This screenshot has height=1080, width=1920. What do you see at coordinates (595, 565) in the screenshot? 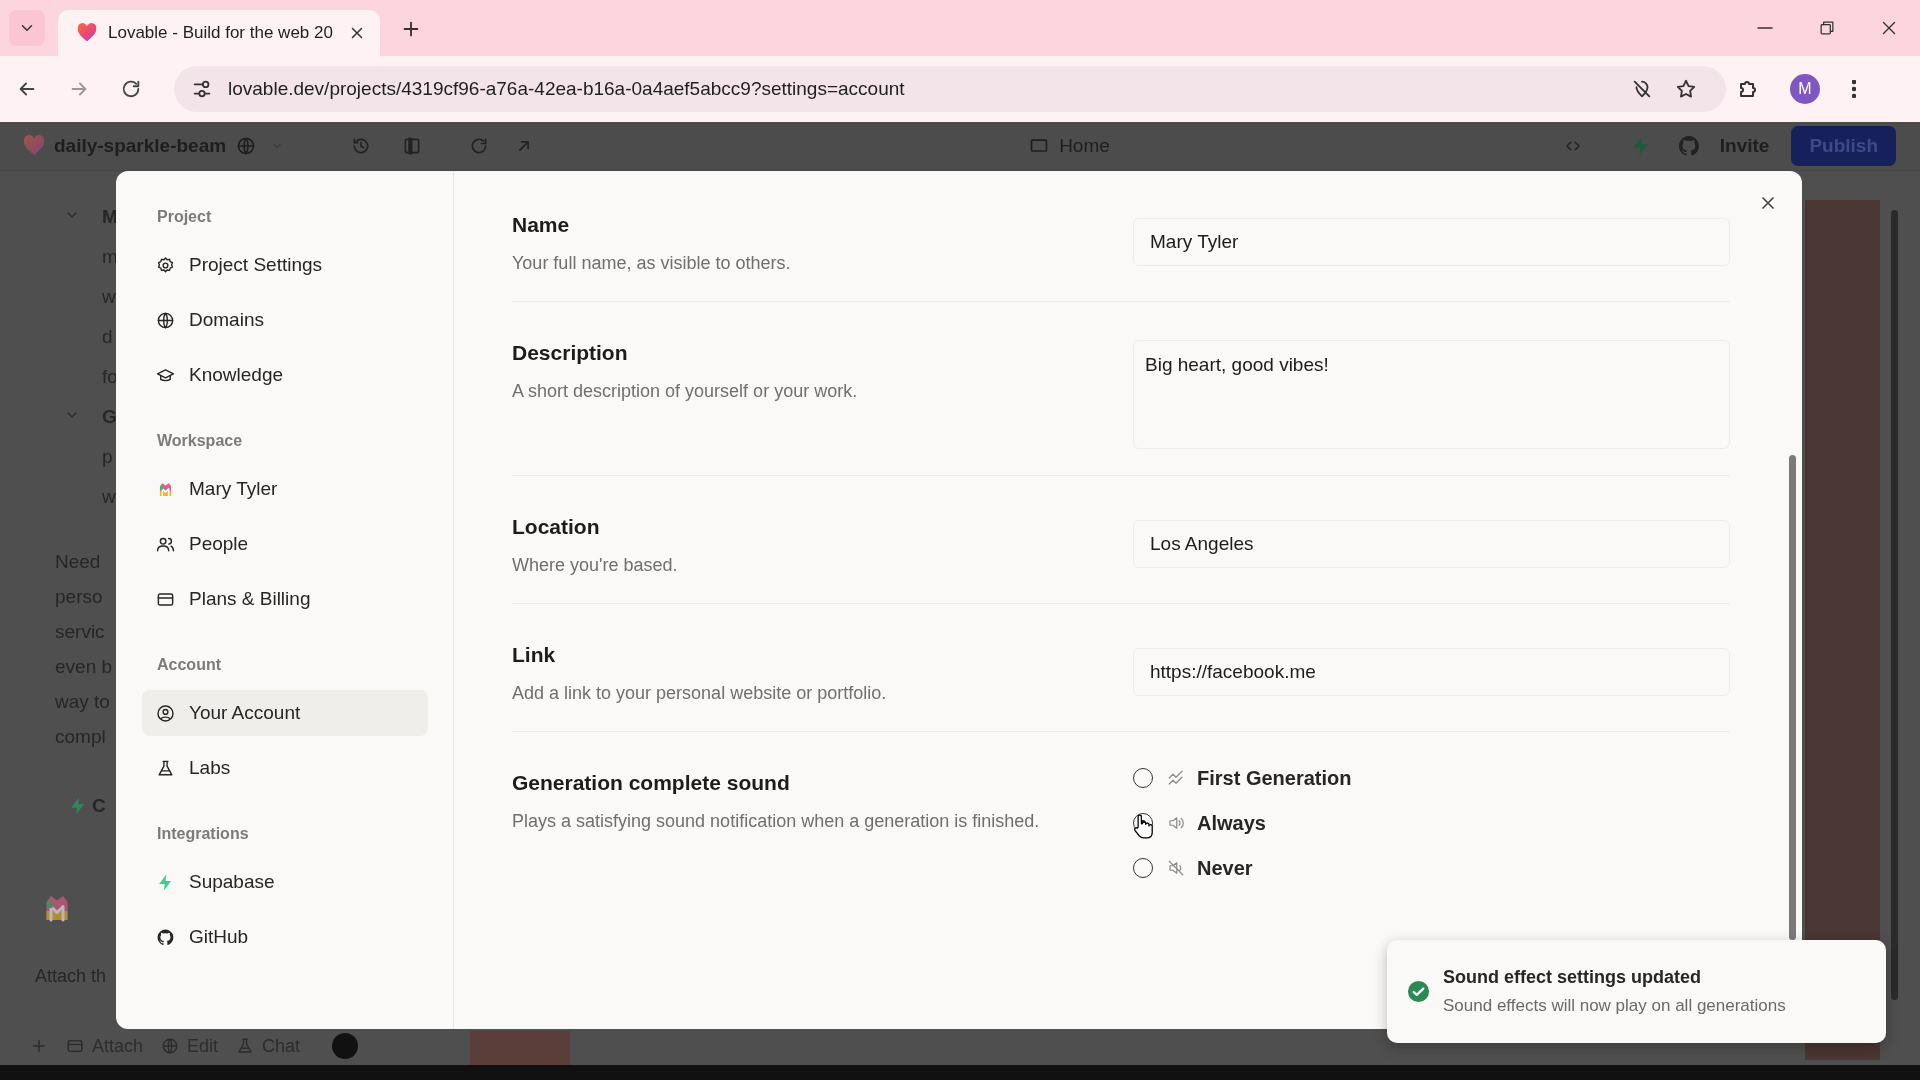
I see `field-hint: Where you're based.` at bounding box center [595, 565].